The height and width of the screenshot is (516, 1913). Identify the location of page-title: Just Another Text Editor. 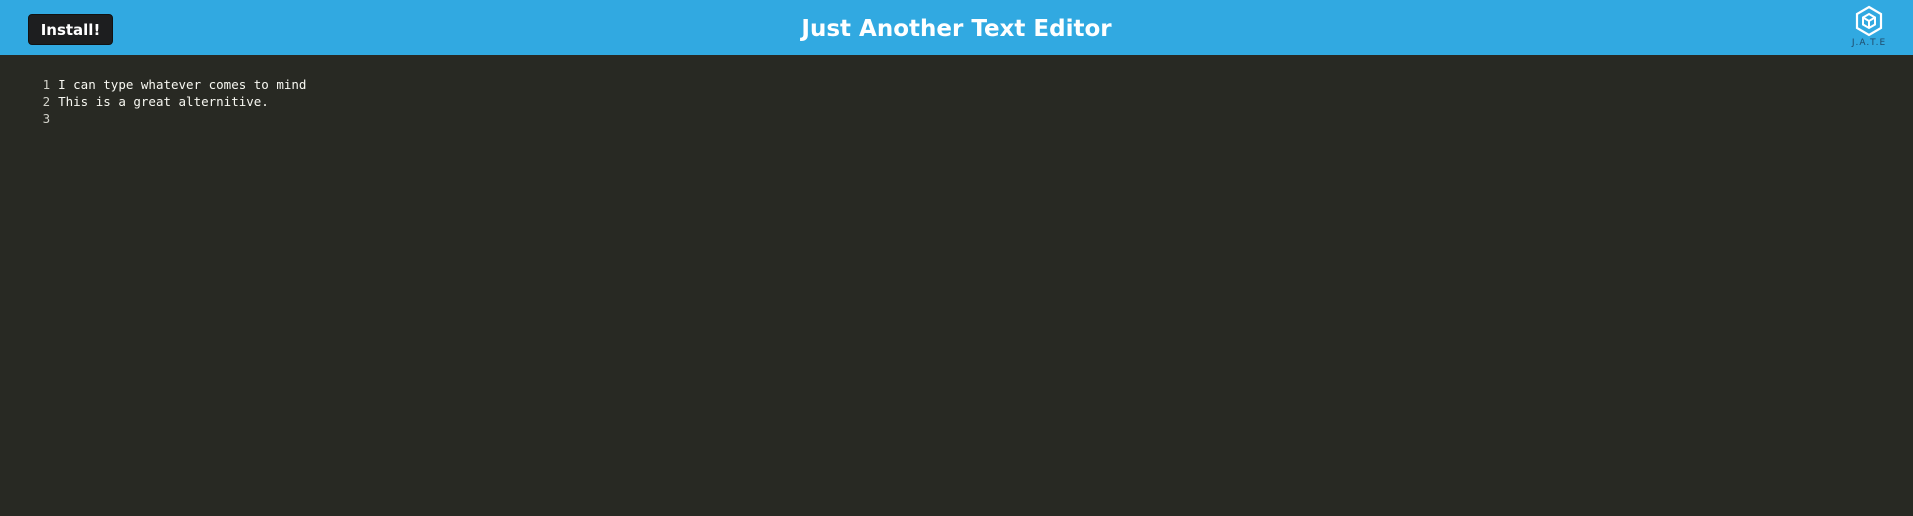
(956, 29).